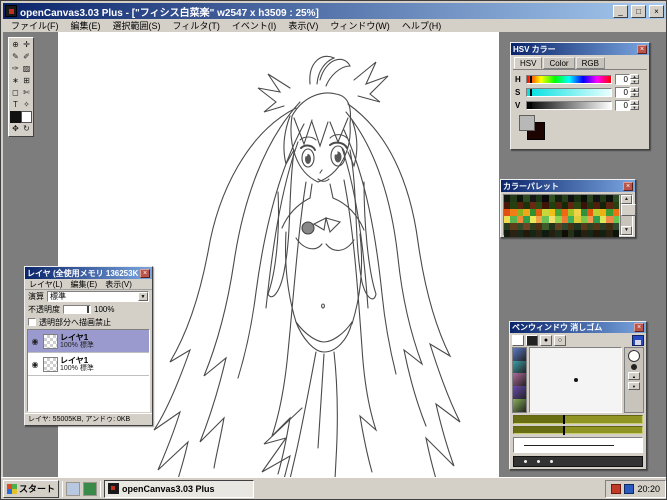 This screenshot has width=667, height=500. What do you see at coordinates (628, 210) in the screenshot?
I see `scrollbar-thumb` at bounding box center [628, 210].